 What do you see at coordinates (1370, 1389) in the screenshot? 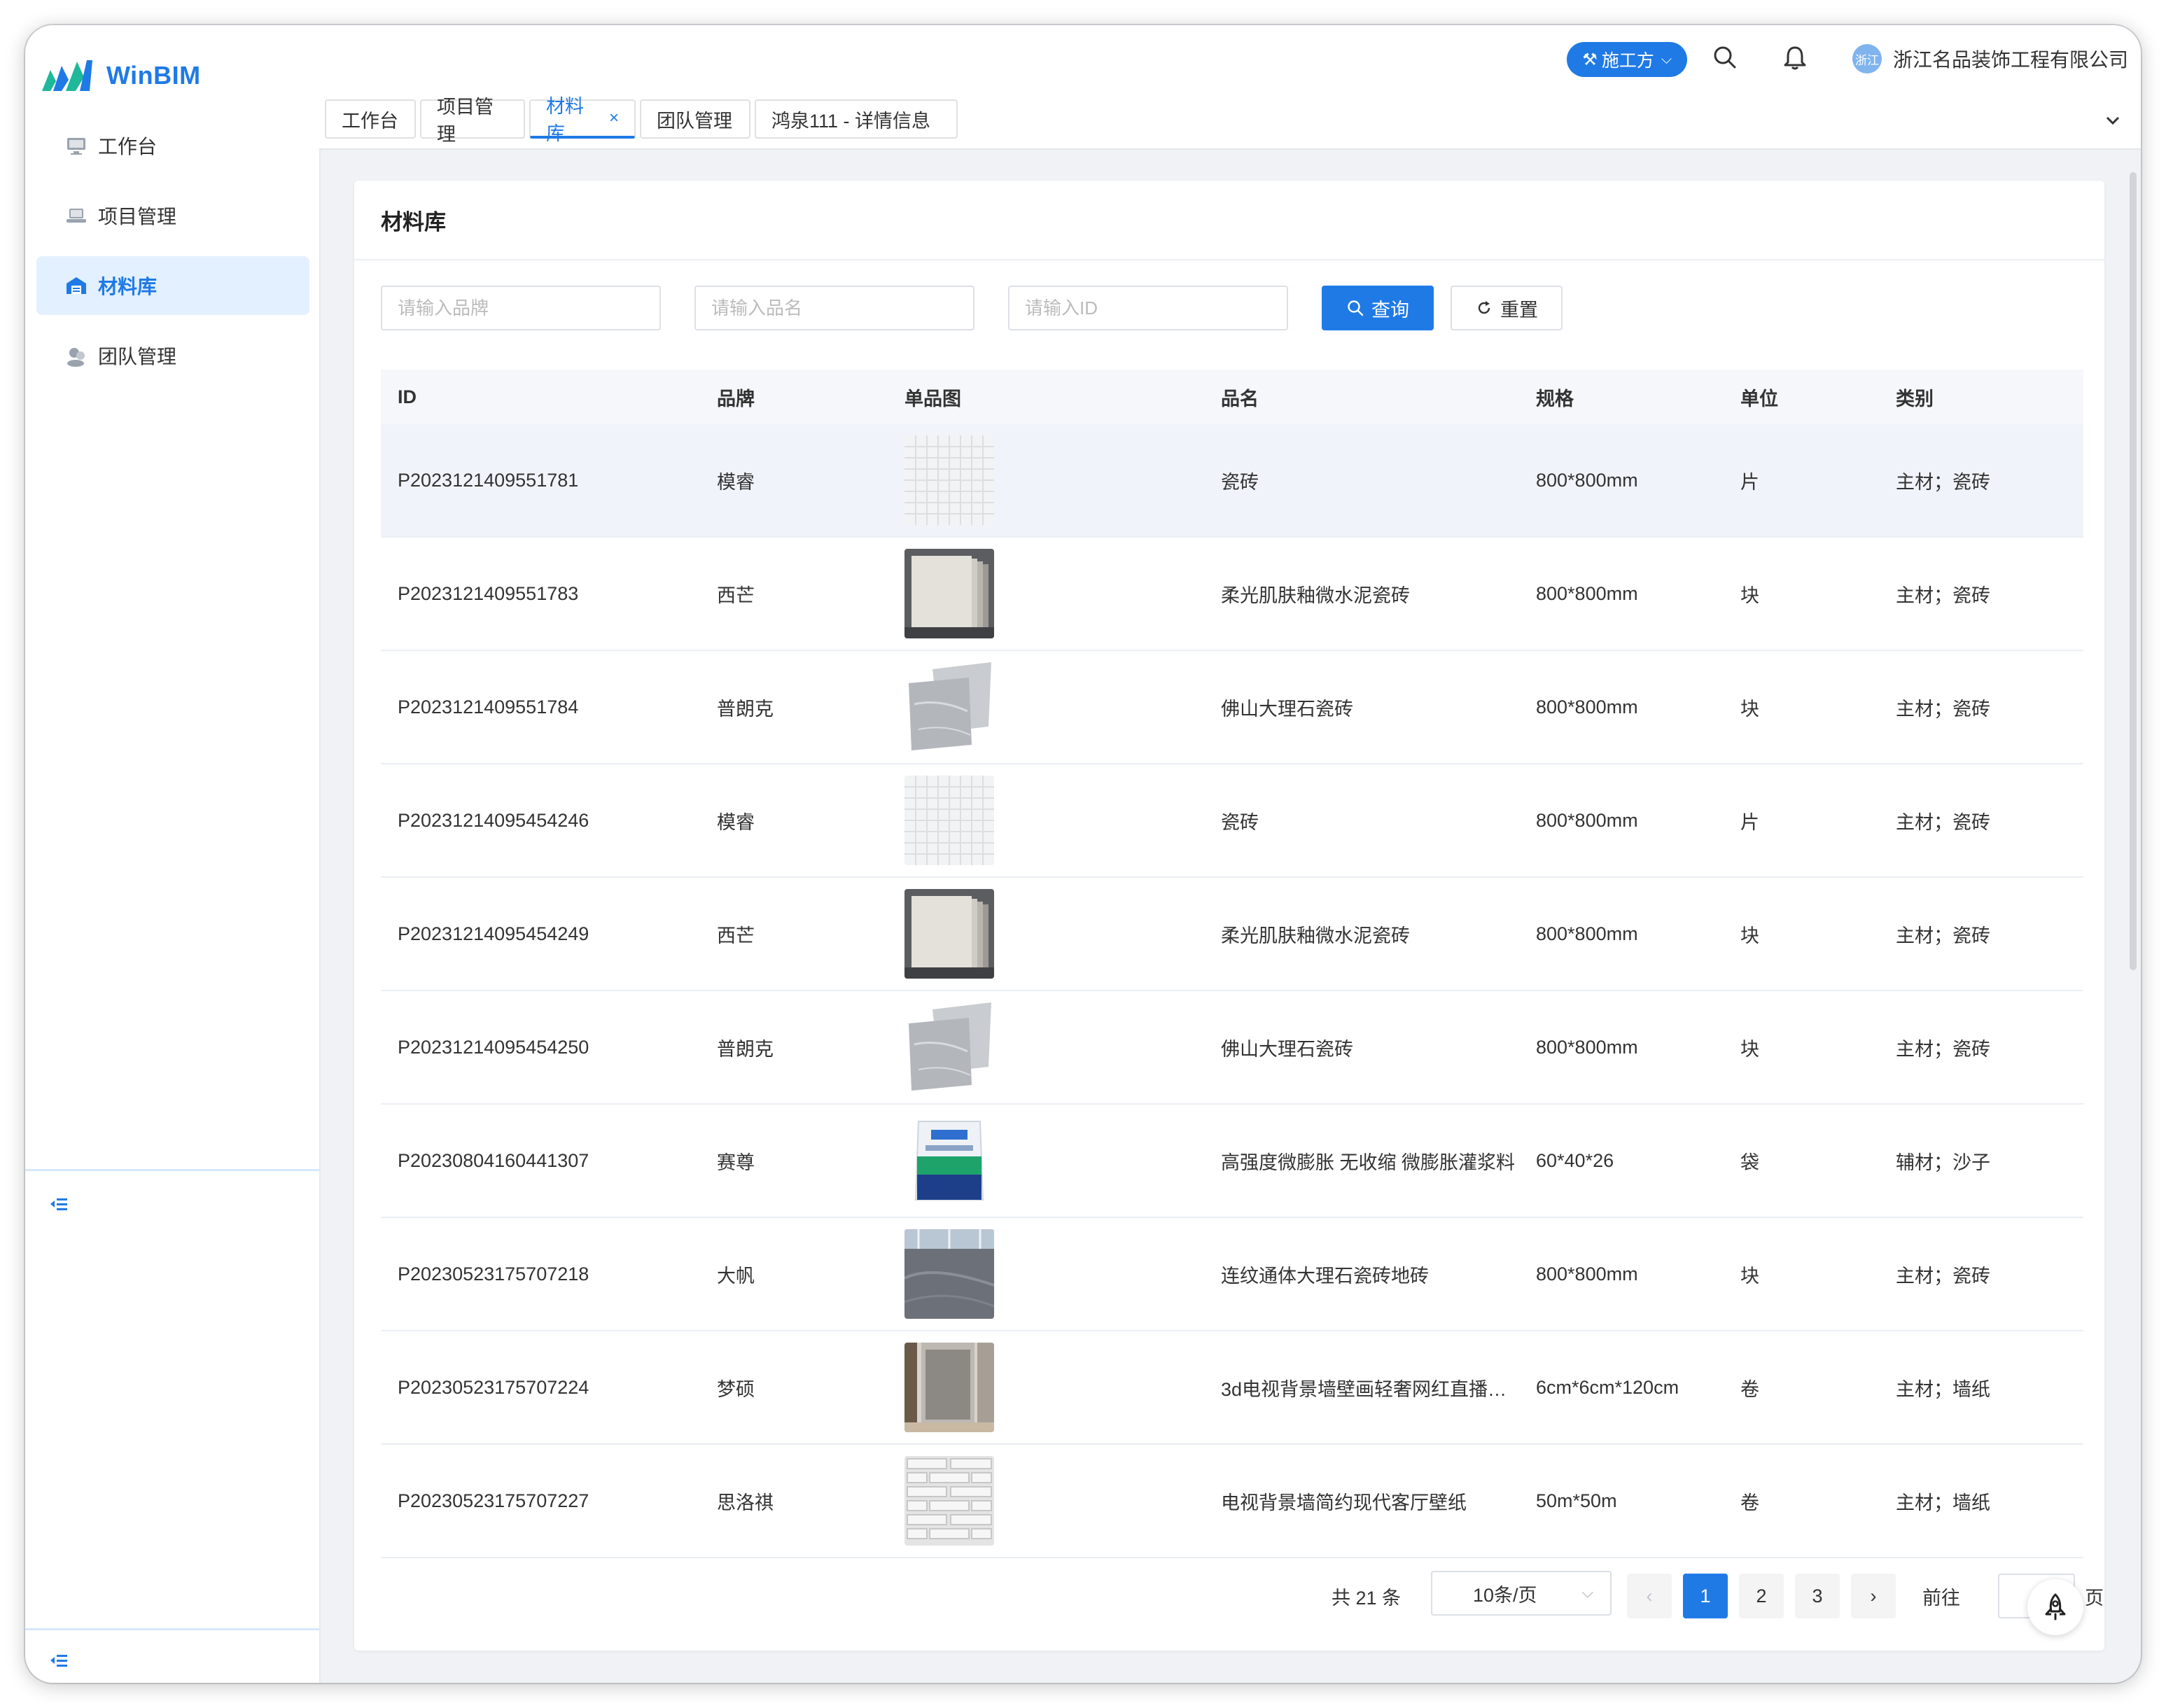
I see `cell-name: 3d电视背景墙壁画轻奢网红直播间墙纸` at bounding box center [1370, 1389].